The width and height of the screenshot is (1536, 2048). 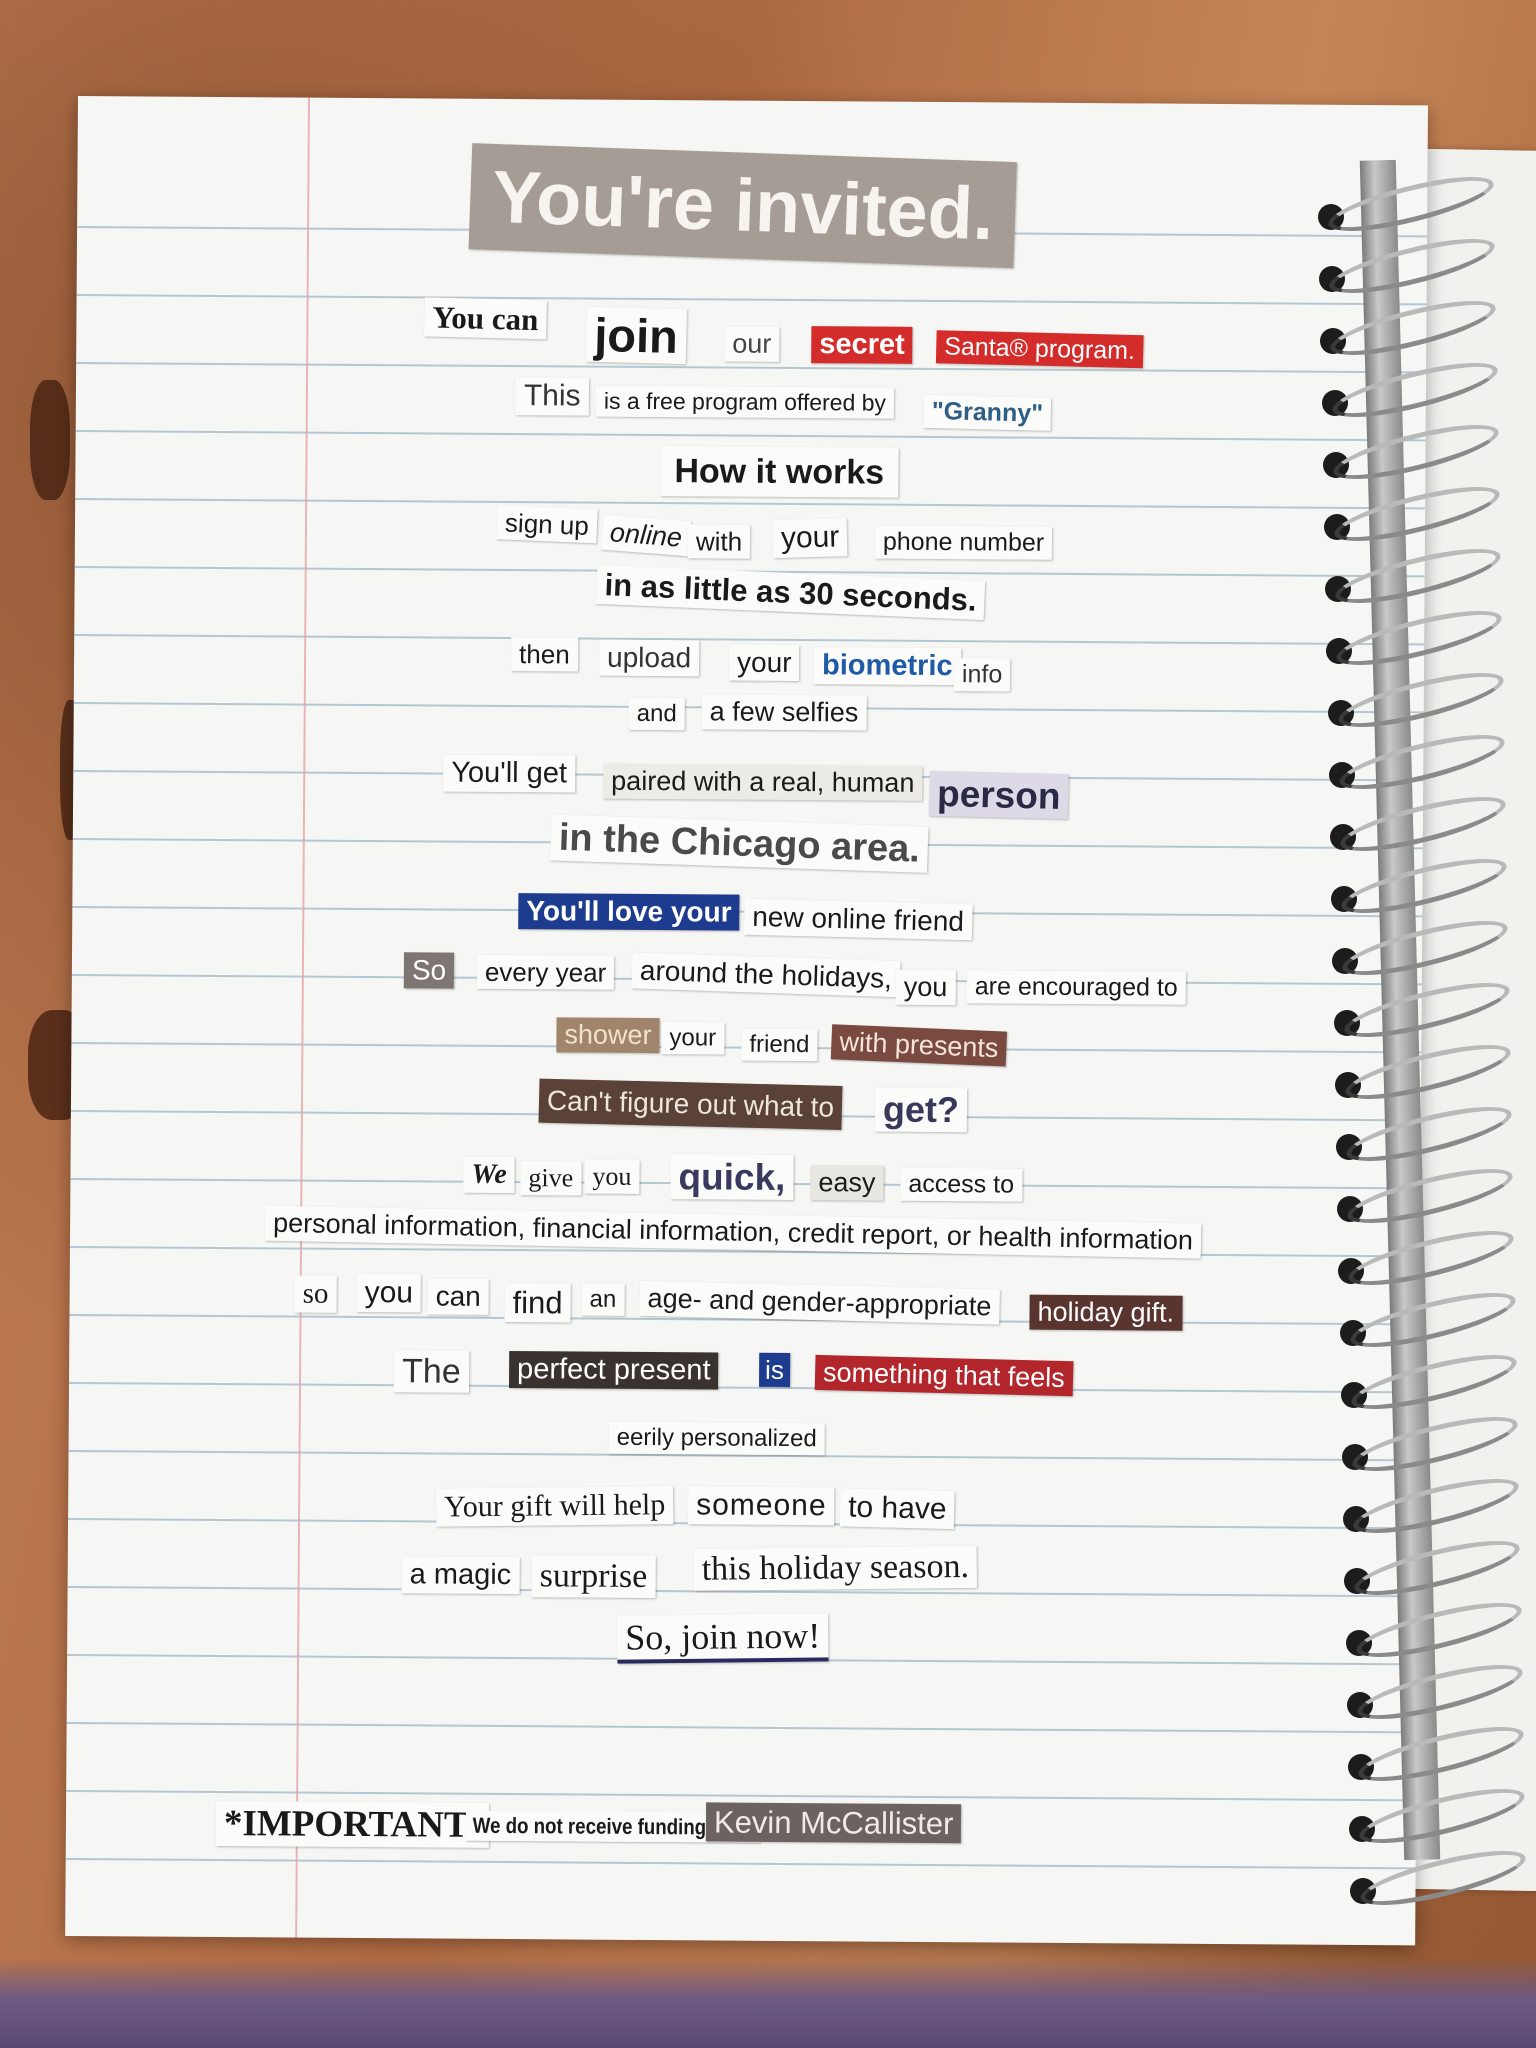 I want to click on clip-granny: "Granny", so click(x=987, y=412).